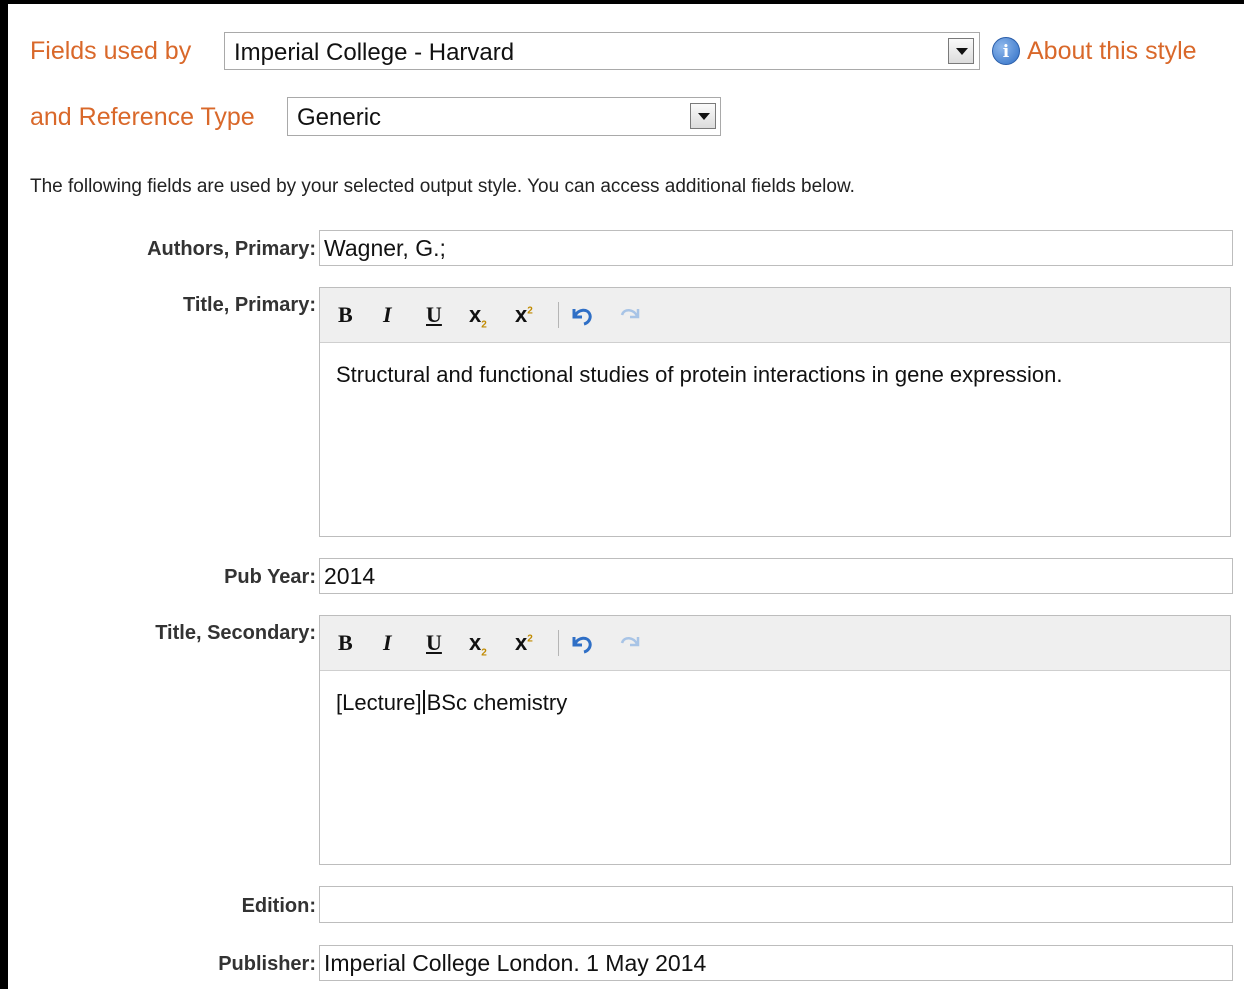 This screenshot has width=1244, height=989. I want to click on text-caret, so click(423, 702).